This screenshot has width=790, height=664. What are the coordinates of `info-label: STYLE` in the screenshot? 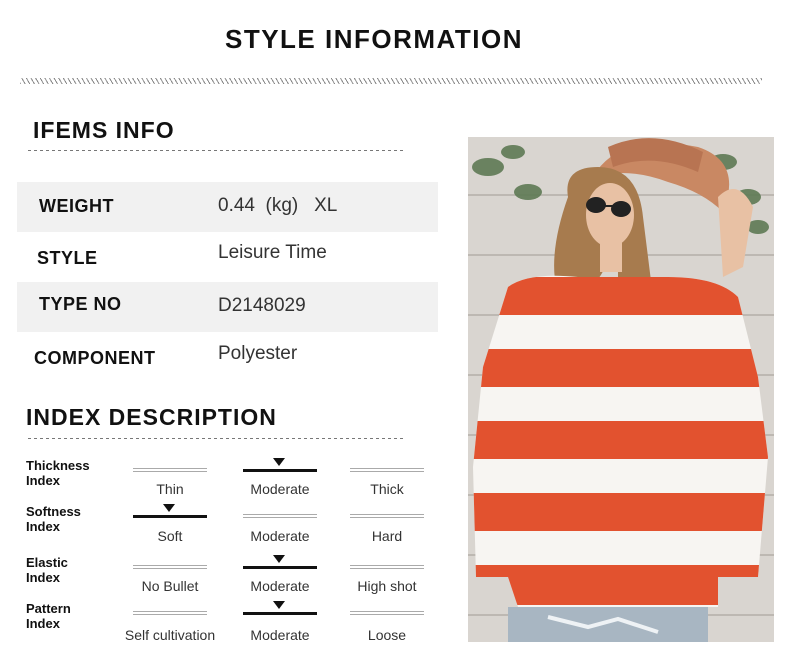 It's located at (67, 258).